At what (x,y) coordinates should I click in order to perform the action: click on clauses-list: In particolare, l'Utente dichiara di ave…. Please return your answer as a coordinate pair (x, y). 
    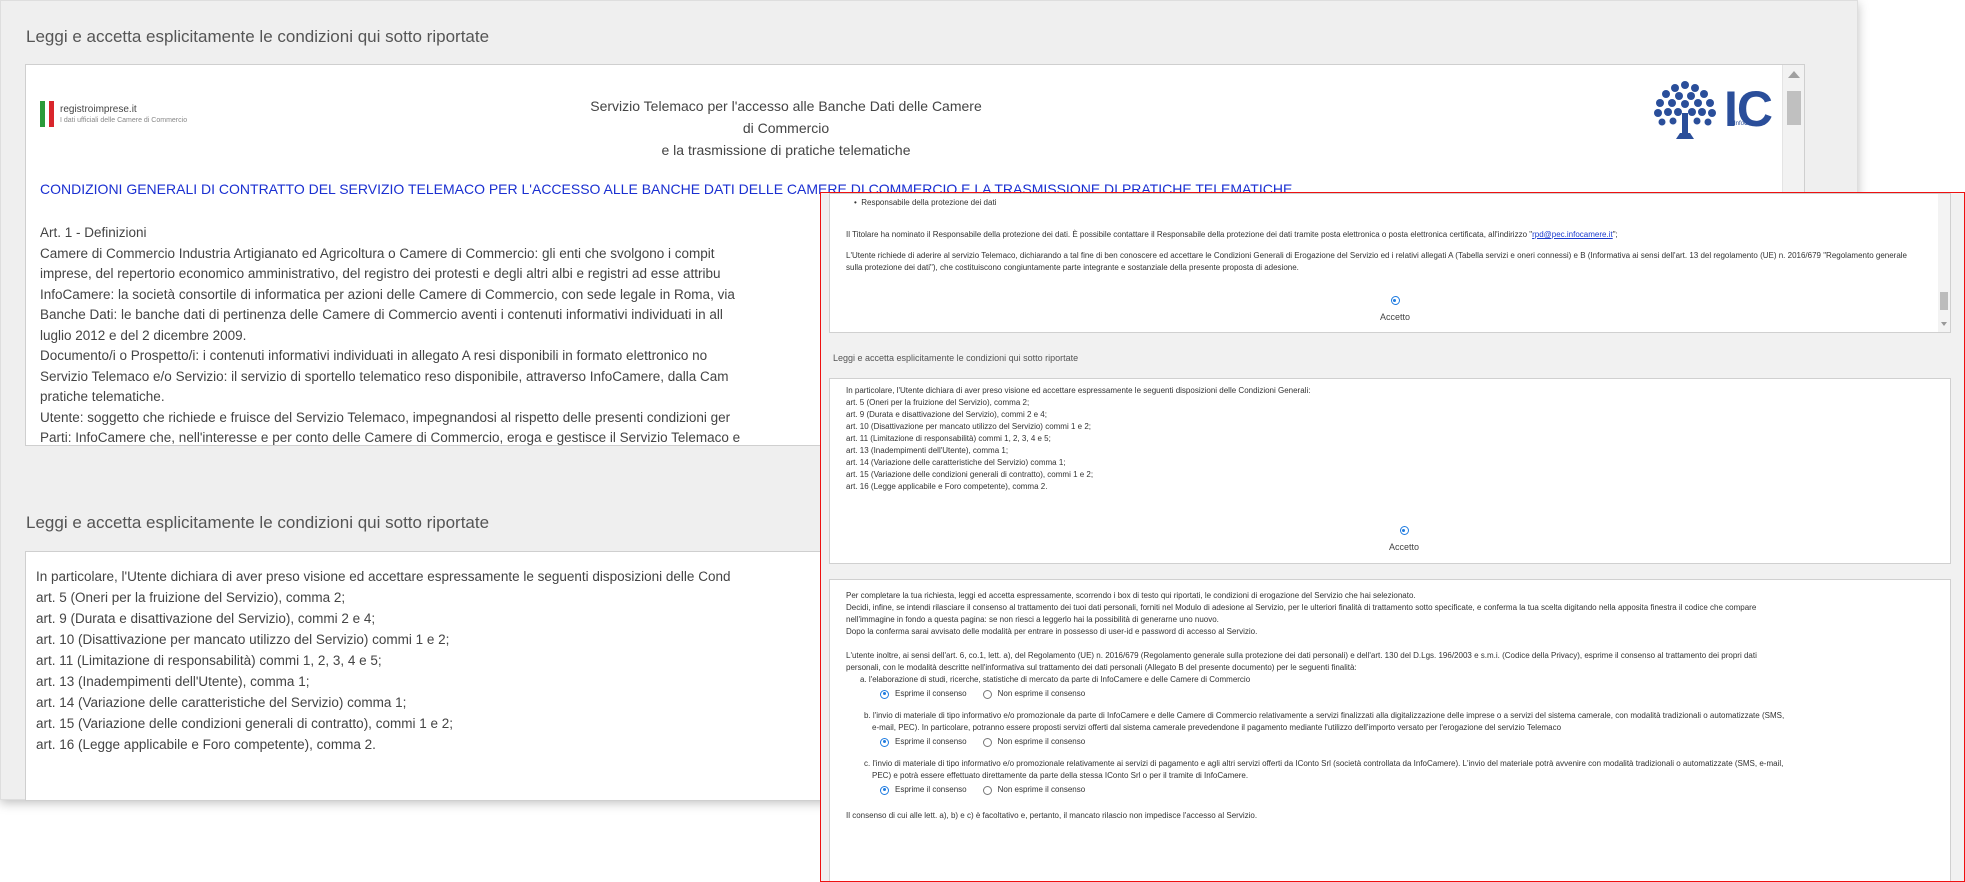
    Looking at the image, I should click on (1078, 439).